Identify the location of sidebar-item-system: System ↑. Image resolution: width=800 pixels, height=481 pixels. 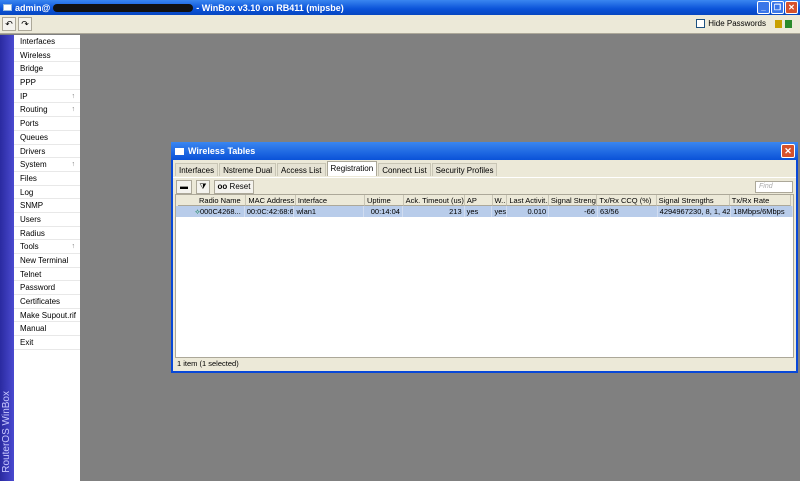
(47, 165).